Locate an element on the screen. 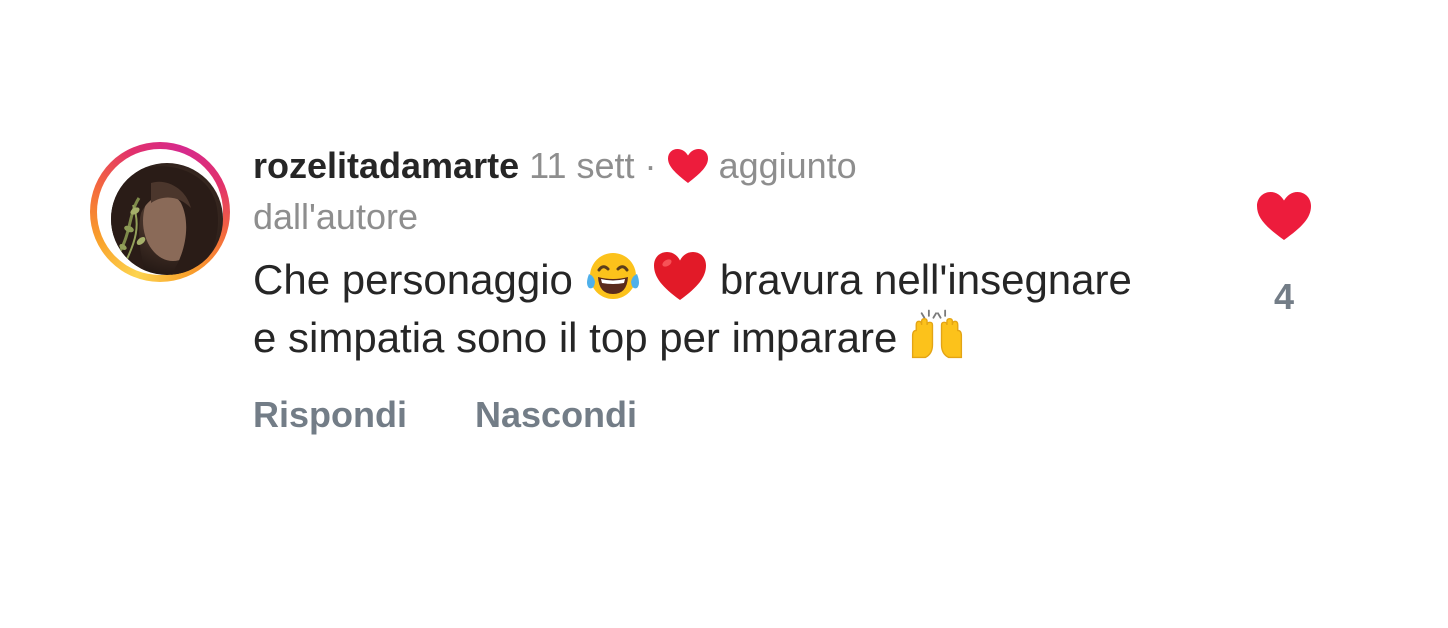 The height and width of the screenshot is (628, 1448). timestamp: 11 sett is located at coordinates (582, 165).